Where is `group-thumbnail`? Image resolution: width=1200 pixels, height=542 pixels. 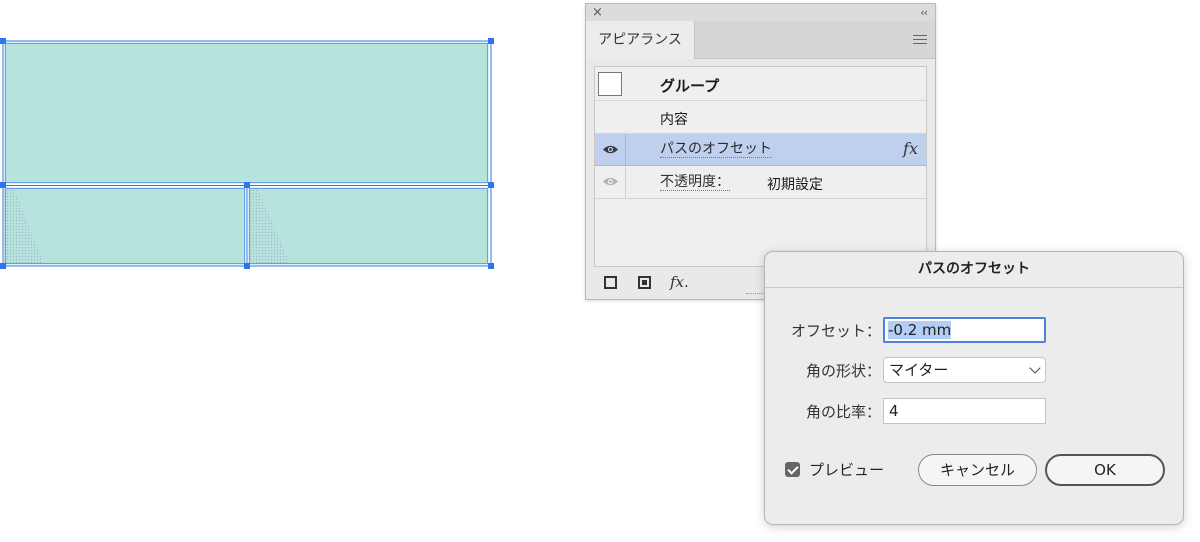 group-thumbnail is located at coordinates (610, 84).